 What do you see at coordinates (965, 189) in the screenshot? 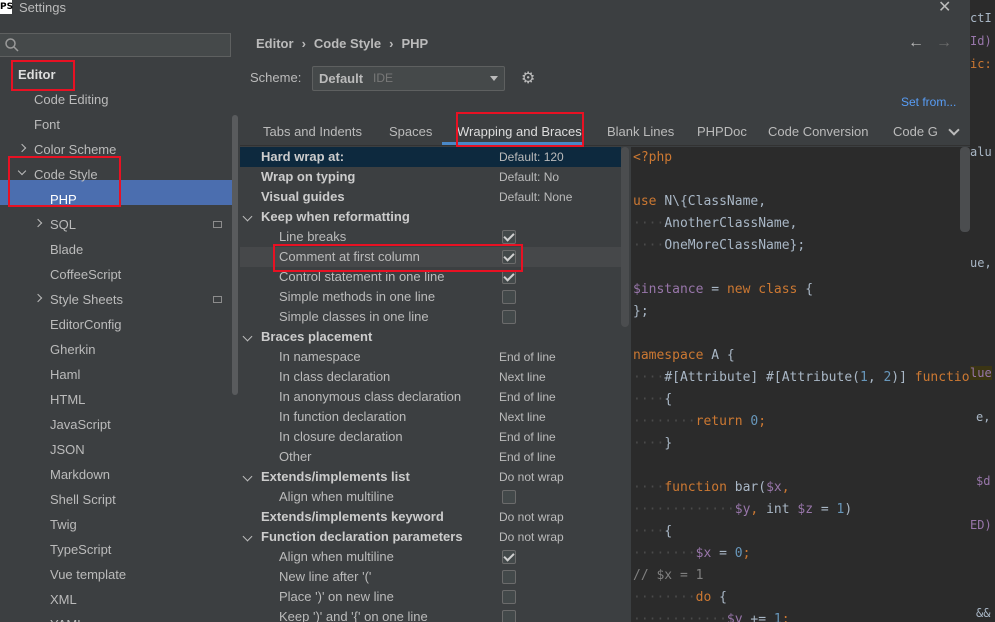
I see `code-preview-scrollbar` at bounding box center [965, 189].